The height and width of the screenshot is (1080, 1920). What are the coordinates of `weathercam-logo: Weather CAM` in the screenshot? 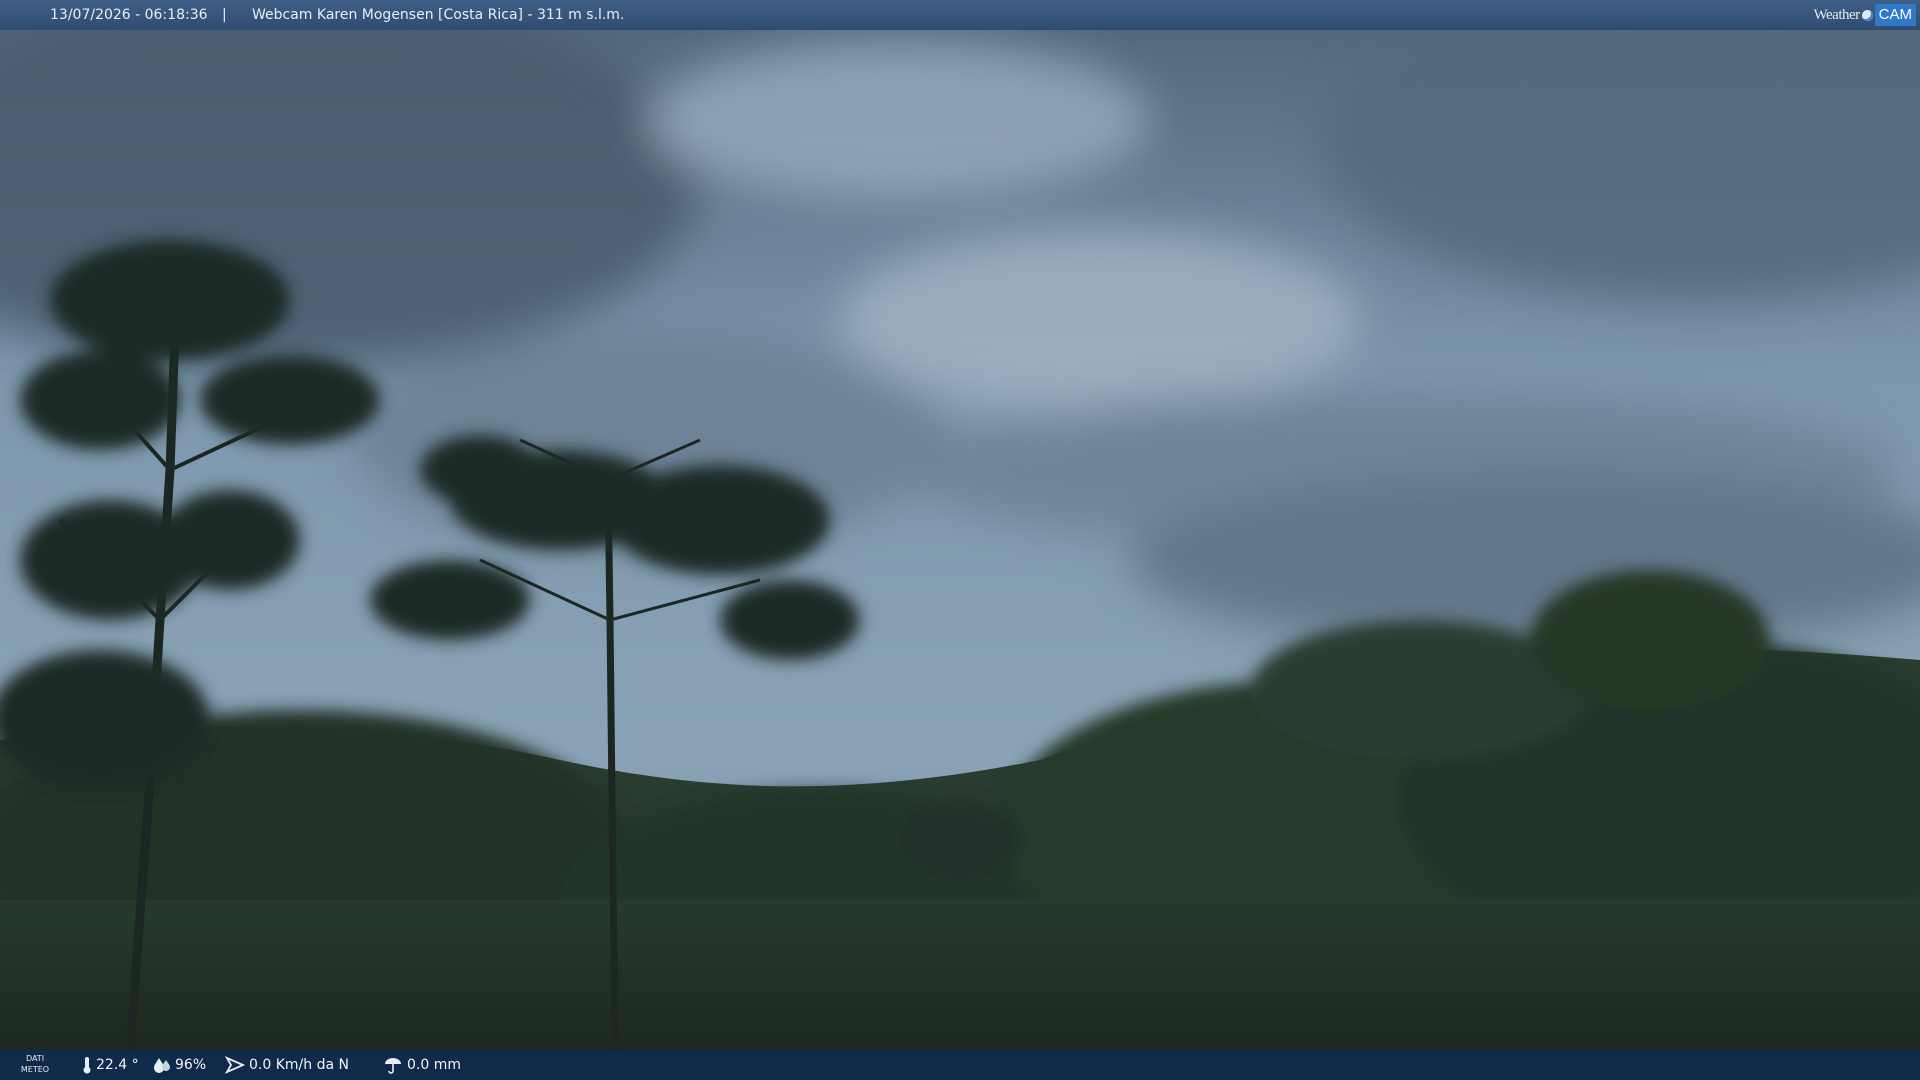 It's located at (1865, 15).